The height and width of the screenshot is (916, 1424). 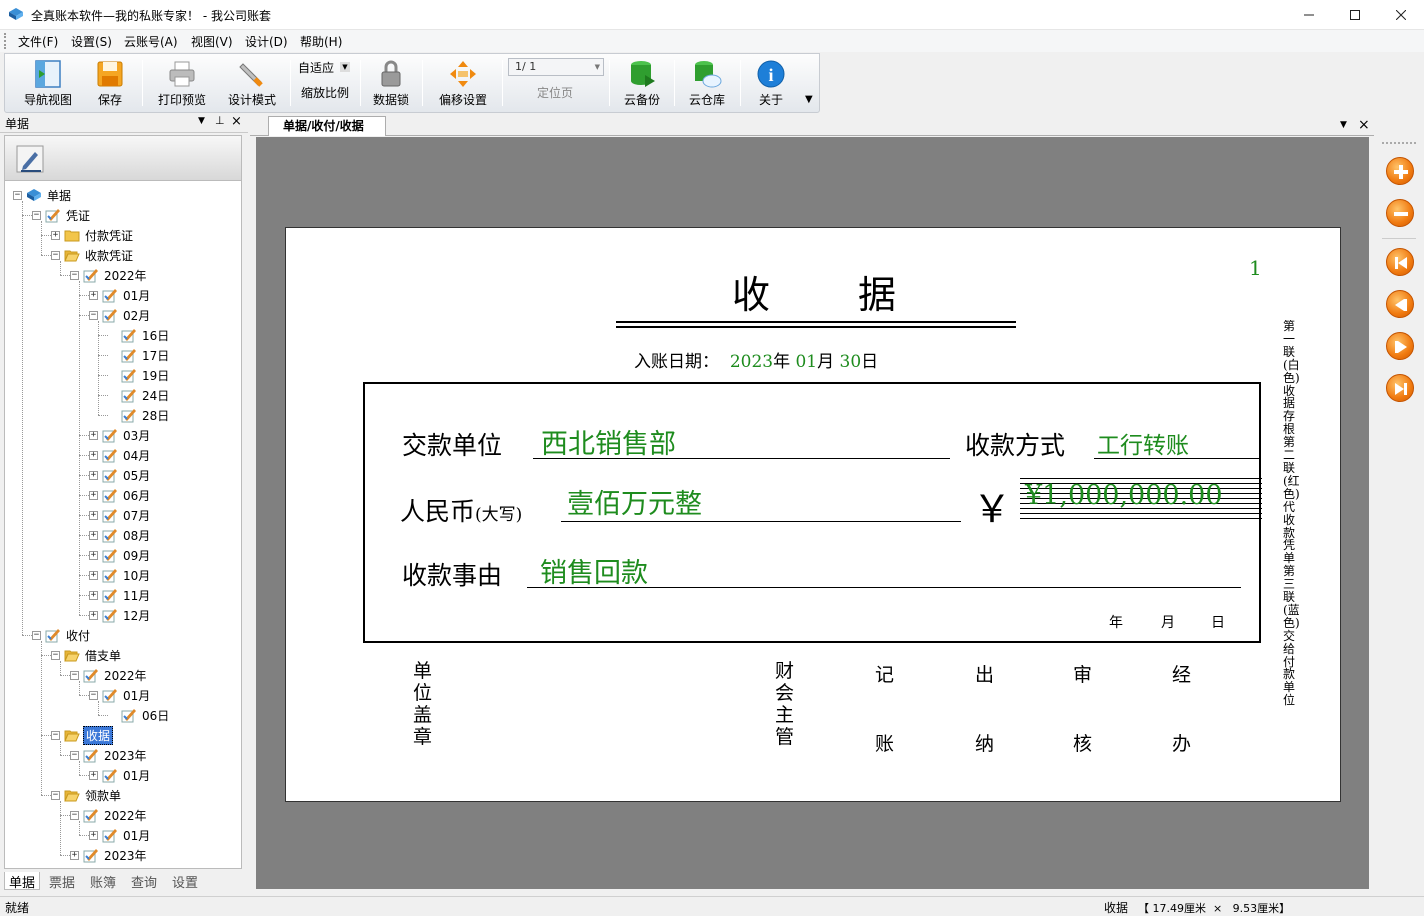 I want to click on tree-node: 28日, so click(x=139, y=415).